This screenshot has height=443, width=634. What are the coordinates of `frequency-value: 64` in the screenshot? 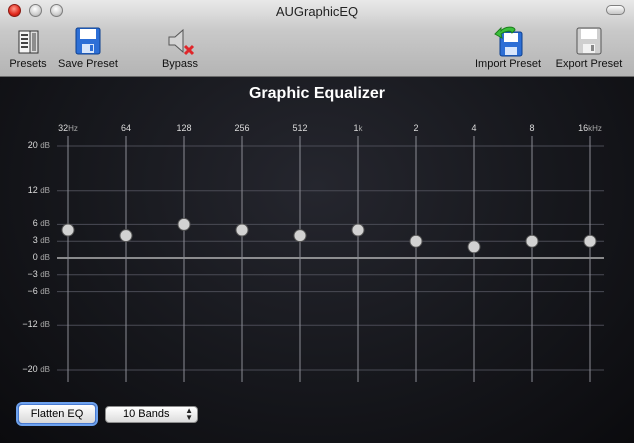 It's located at (126, 128).